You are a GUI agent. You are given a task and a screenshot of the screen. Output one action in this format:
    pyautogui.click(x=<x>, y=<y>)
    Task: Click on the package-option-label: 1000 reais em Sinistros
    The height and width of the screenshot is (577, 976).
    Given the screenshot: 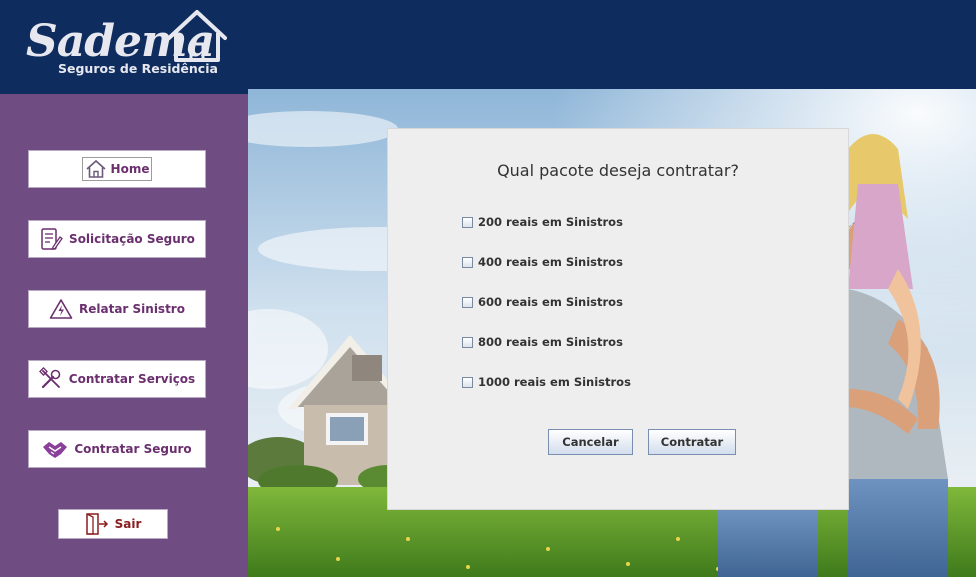 What is the action you would take?
    pyautogui.click(x=554, y=382)
    